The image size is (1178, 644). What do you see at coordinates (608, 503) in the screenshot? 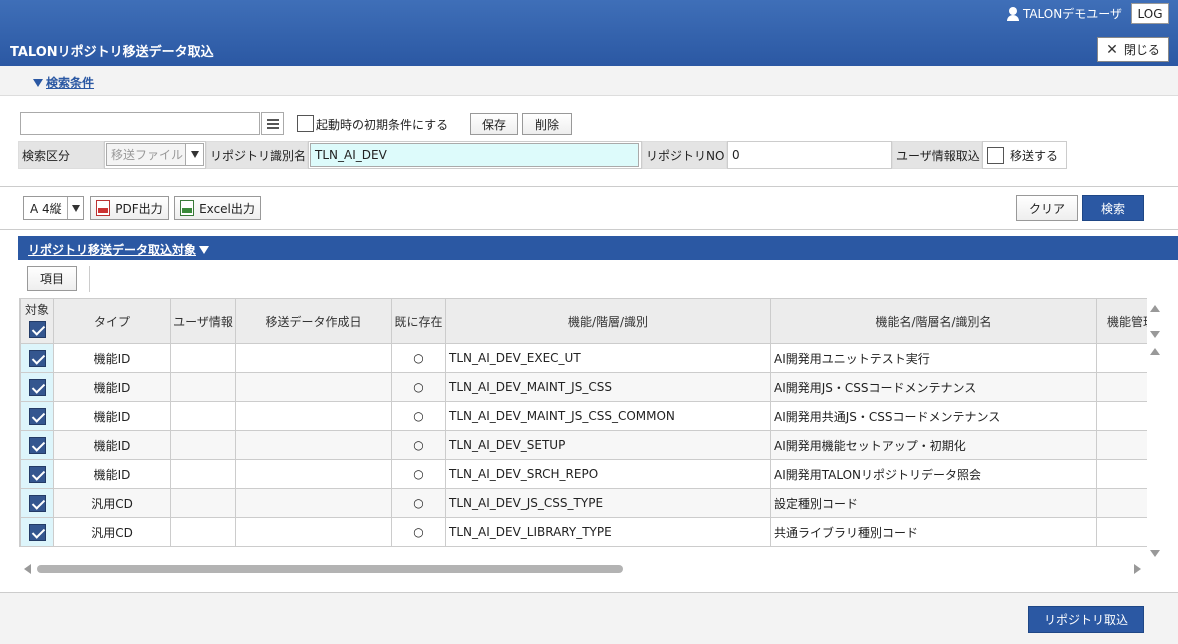
I see `cell-id: TLN_AI_DEV_JS_CSS_TYPE` at bounding box center [608, 503].